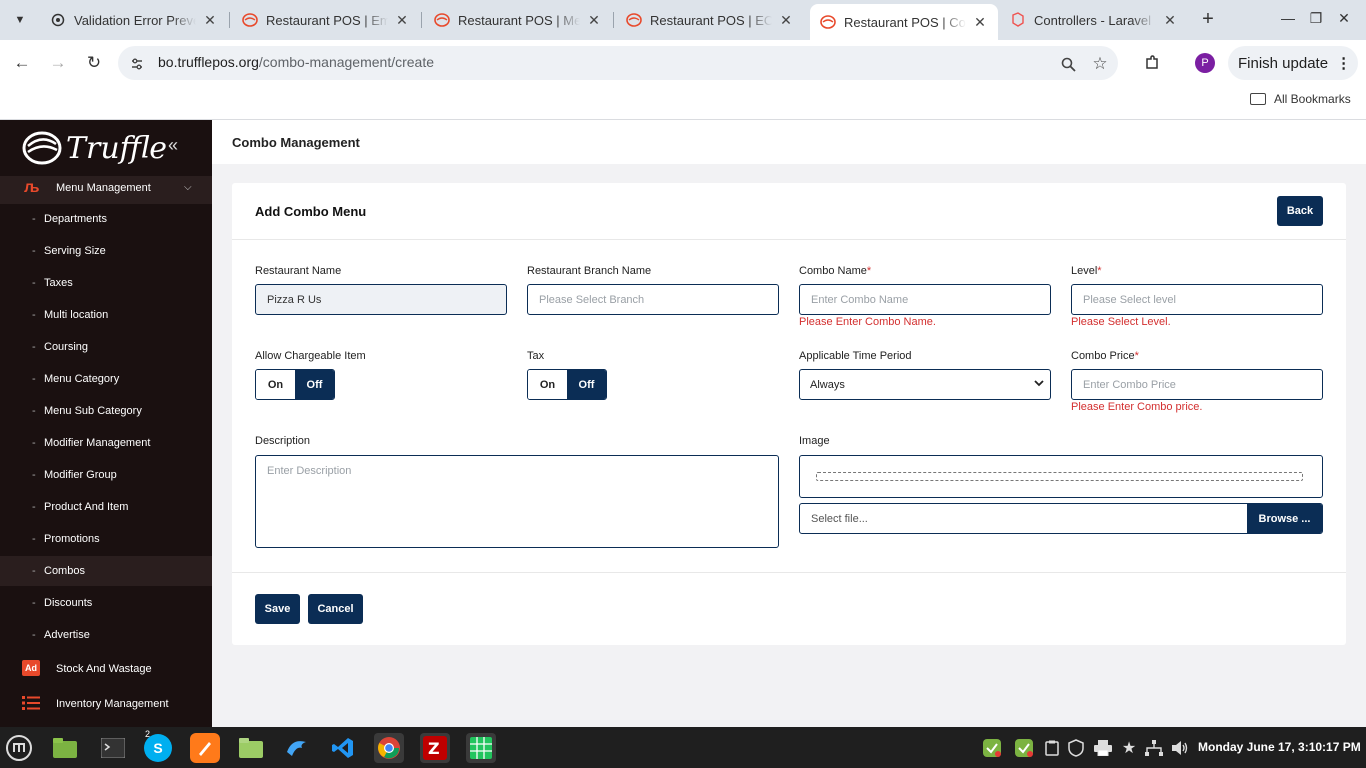  What do you see at coordinates (106, 539) in the screenshot?
I see `sidebar-item-promotions: - Promotions` at bounding box center [106, 539].